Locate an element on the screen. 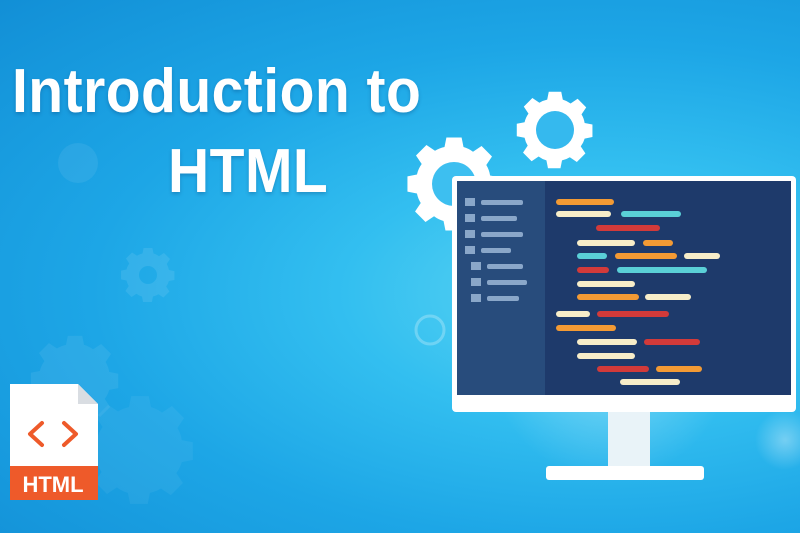 This screenshot has height=533, width=800. gear-icon is located at coordinates (554, 130).